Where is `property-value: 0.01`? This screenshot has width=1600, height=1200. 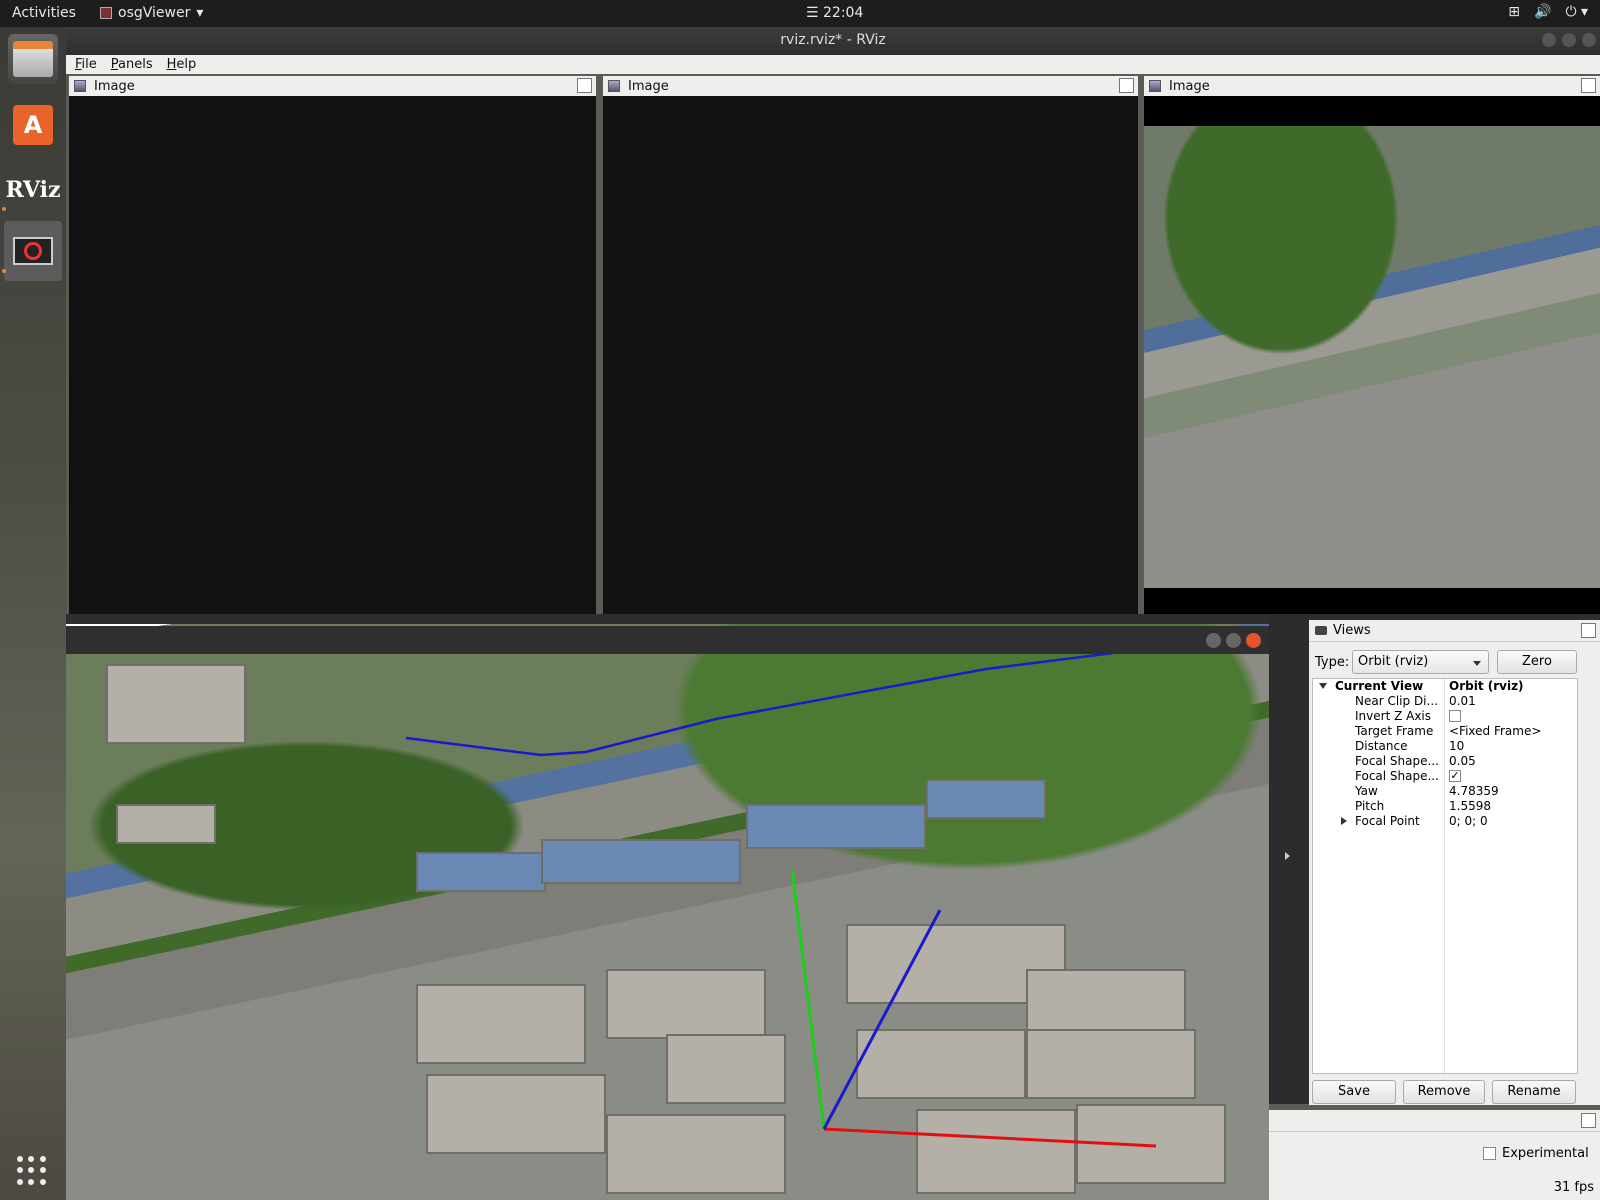
property-value: 0.01 is located at coordinates (1462, 701).